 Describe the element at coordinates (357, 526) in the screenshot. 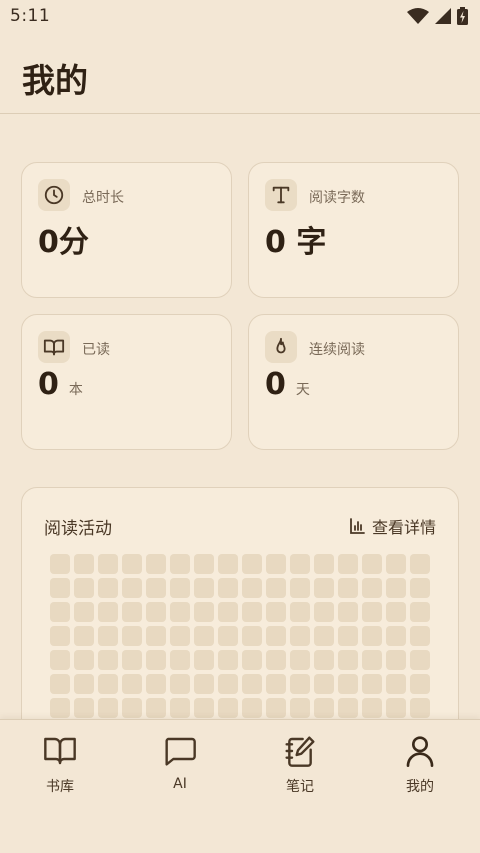

I see `bar-chart-icon` at that location.